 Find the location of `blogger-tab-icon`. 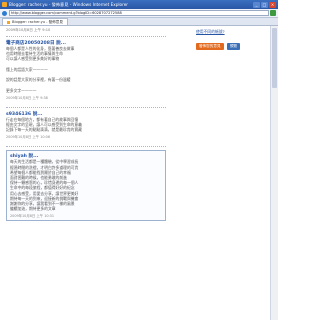

blogger-tab-icon is located at coordinates (8, 22).